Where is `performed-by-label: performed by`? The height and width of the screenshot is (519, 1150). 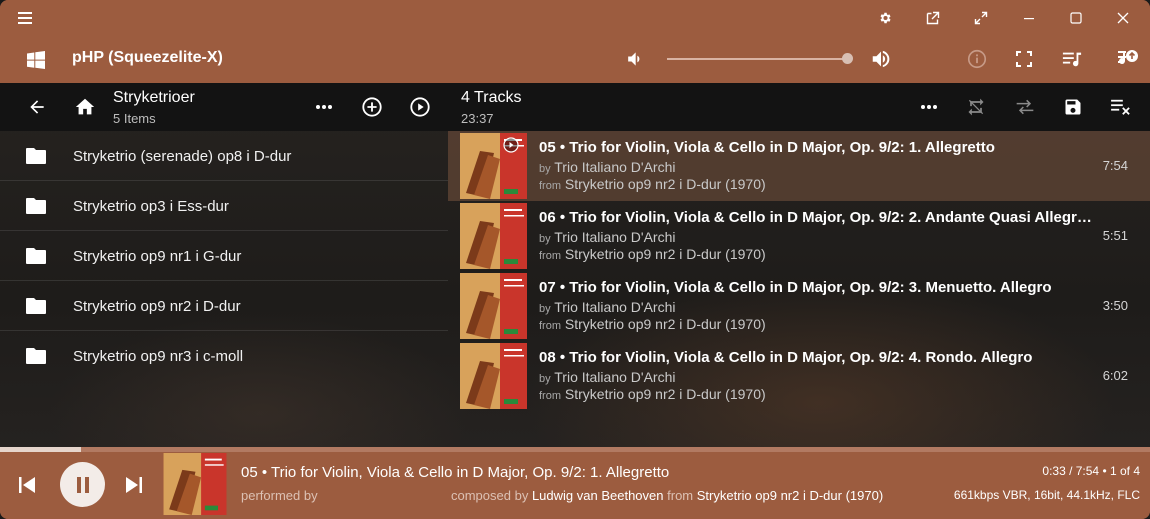
performed-by-label: performed by is located at coordinates (279, 495).